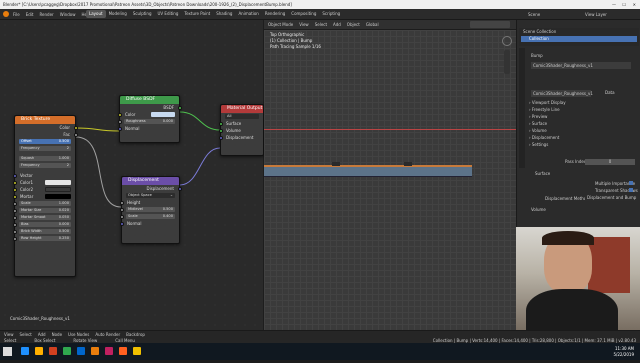 The height and width of the screenshot is (363, 640). I want to click on tab-rendering: Rendering, so click(275, 14).